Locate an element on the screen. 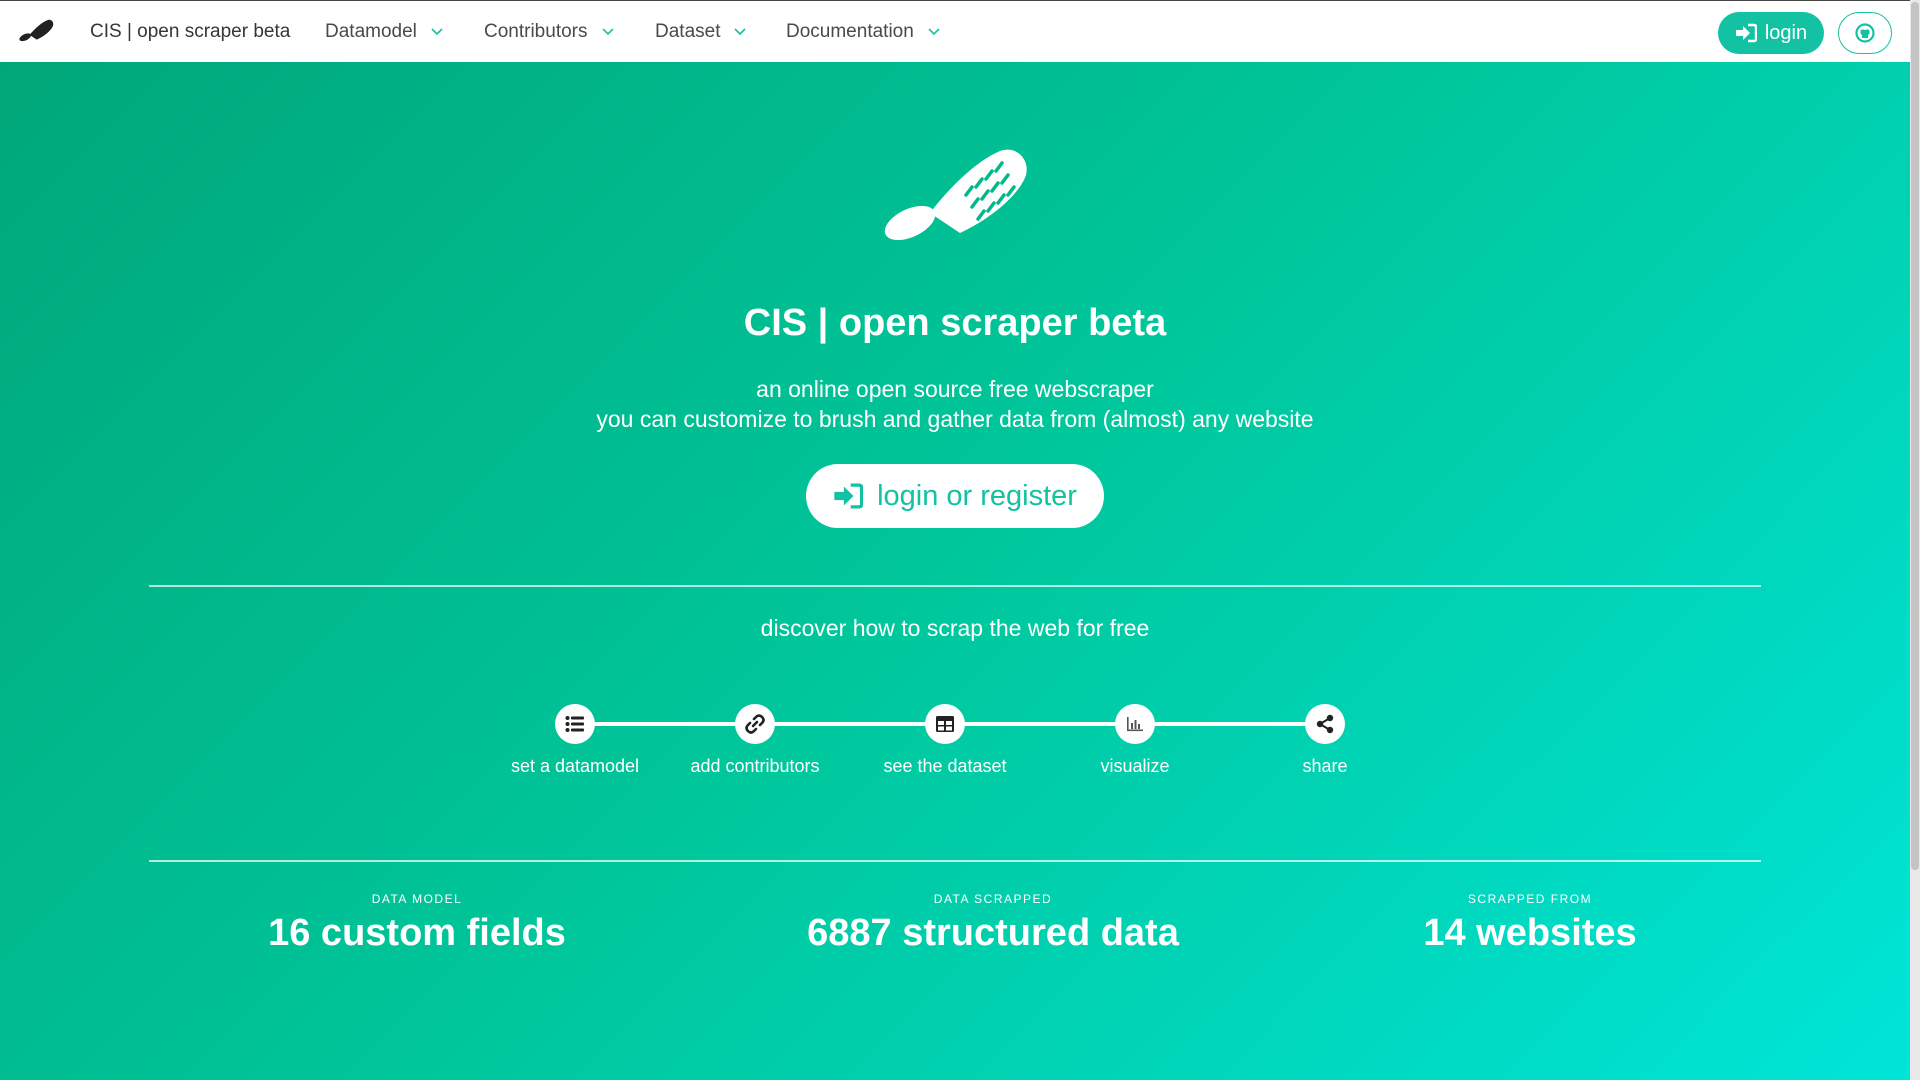 Image resolution: width=1920 pixels, height=1080 pixels. nav-menu-datamodel: Datamodel is located at coordinates (384, 32).